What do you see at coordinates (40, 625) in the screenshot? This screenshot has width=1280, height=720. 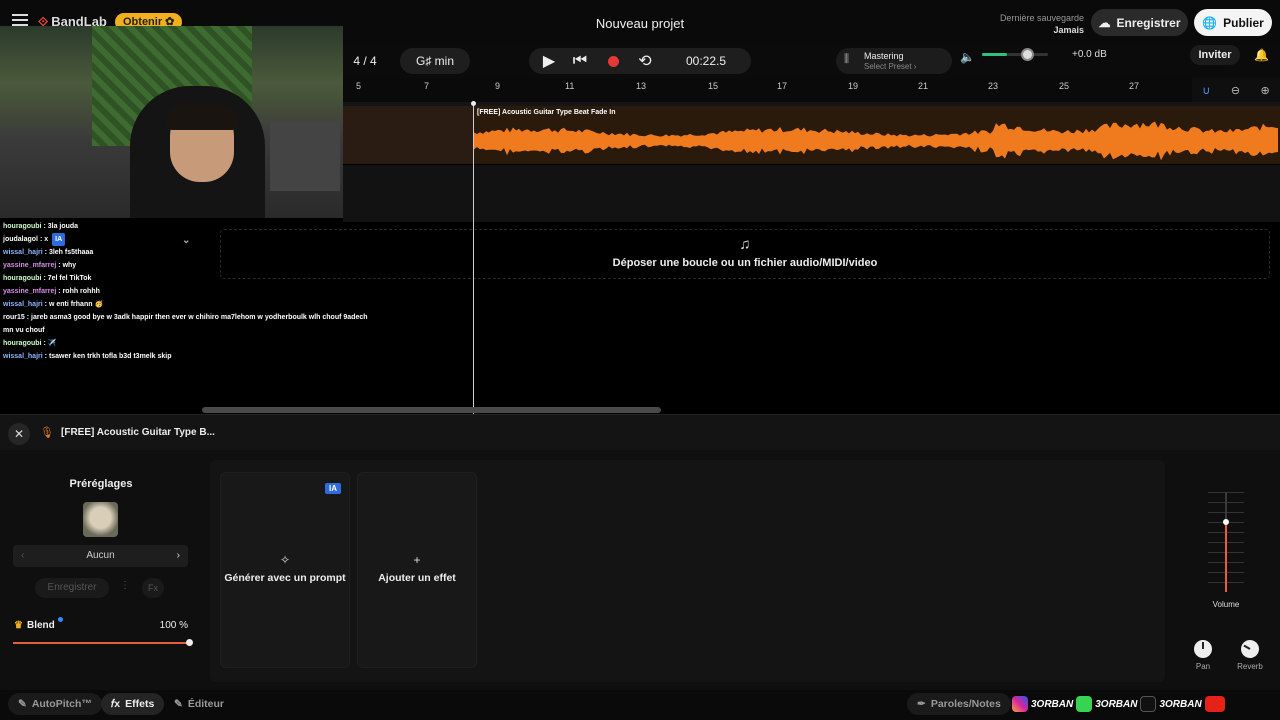 I see `blend-label-text: Blend` at bounding box center [40, 625].